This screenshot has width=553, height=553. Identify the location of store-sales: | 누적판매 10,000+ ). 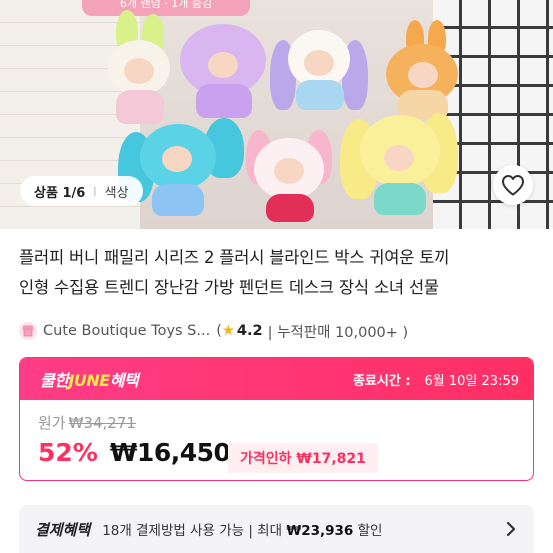
(338, 332).